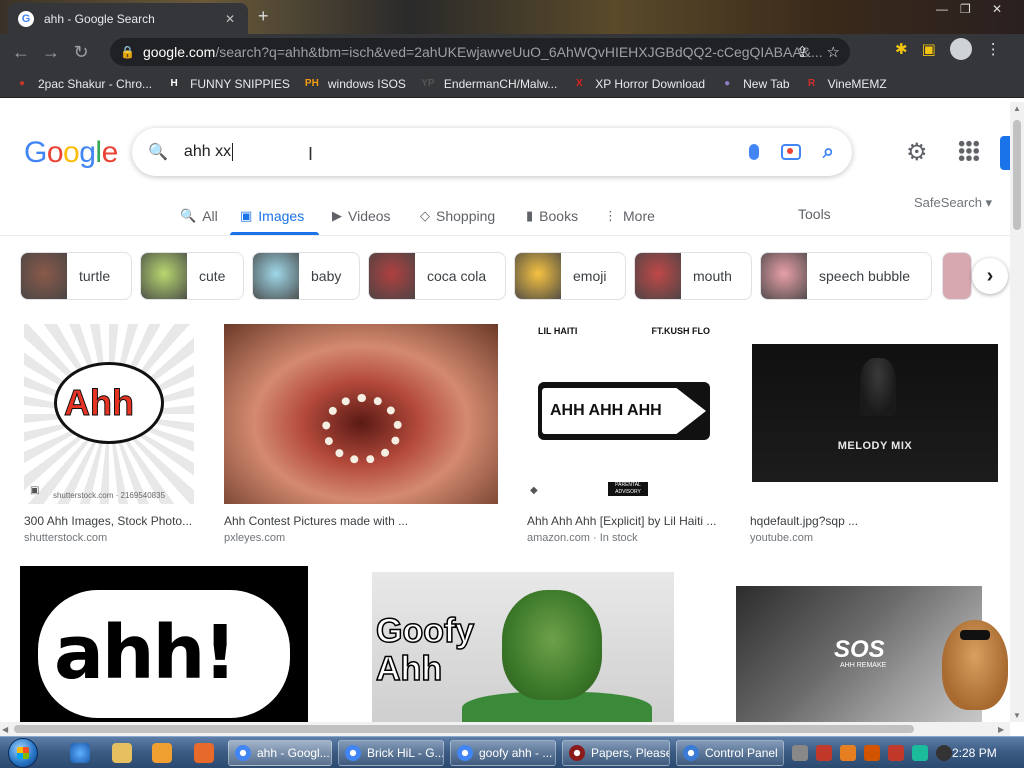 The width and height of the screenshot is (1024, 768). What do you see at coordinates (109, 414) in the screenshot?
I see `result-thumbnail: Ahh shutterstock.com · 2169540835 ▣` at bounding box center [109, 414].